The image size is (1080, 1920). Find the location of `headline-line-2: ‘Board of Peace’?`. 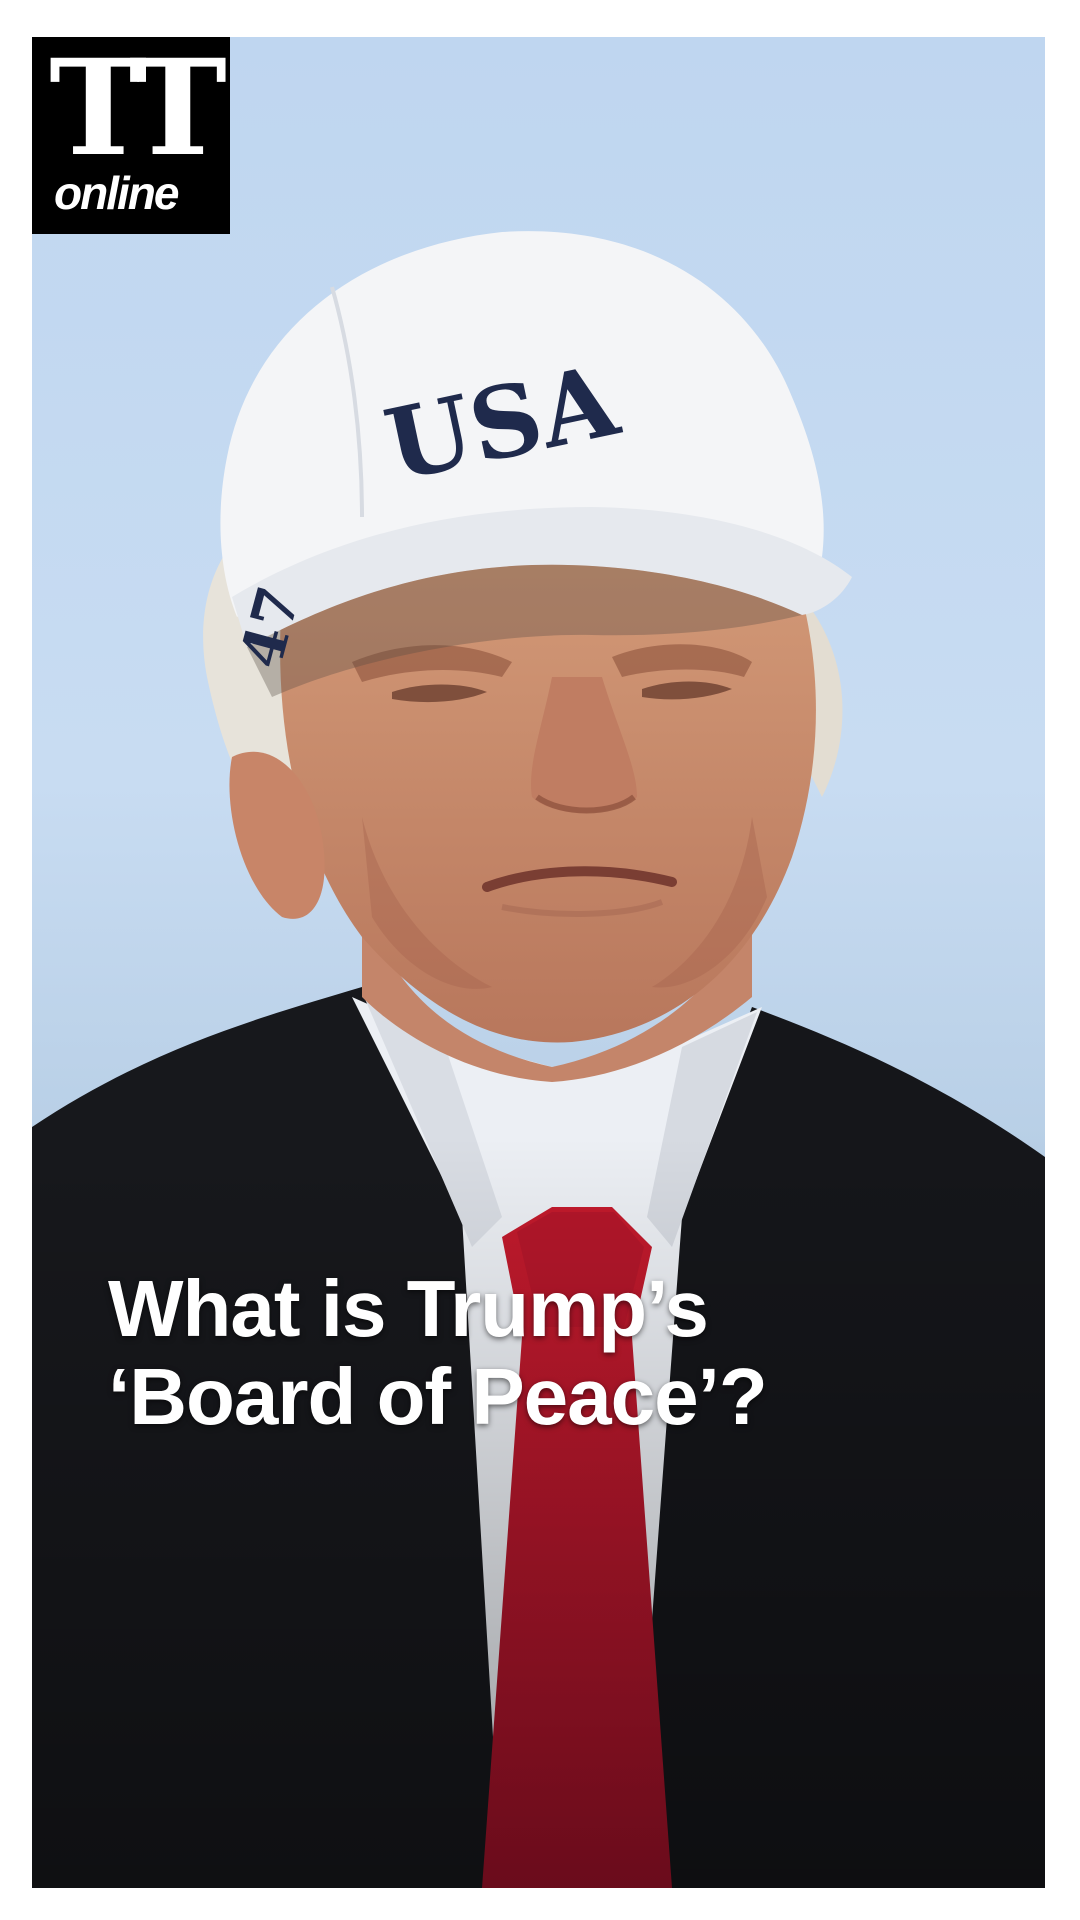

headline-line-2: ‘Board of Peace’? is located at coordinates (438, 1396).